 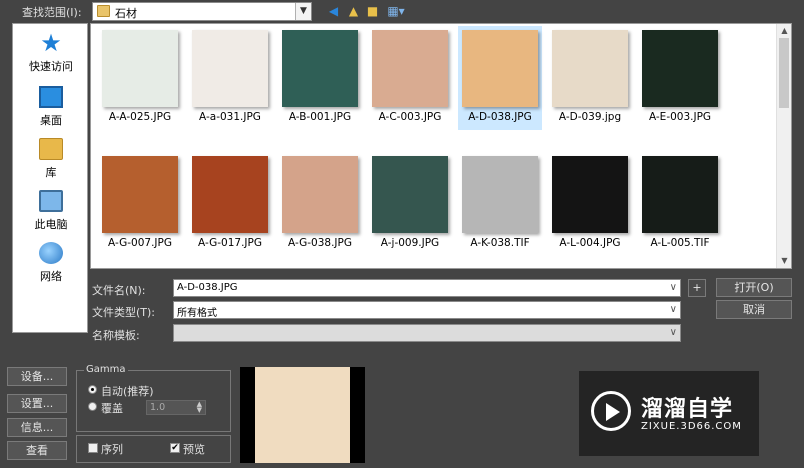 I want to click on open-button: 打开(O), so click(x=754, y=287).